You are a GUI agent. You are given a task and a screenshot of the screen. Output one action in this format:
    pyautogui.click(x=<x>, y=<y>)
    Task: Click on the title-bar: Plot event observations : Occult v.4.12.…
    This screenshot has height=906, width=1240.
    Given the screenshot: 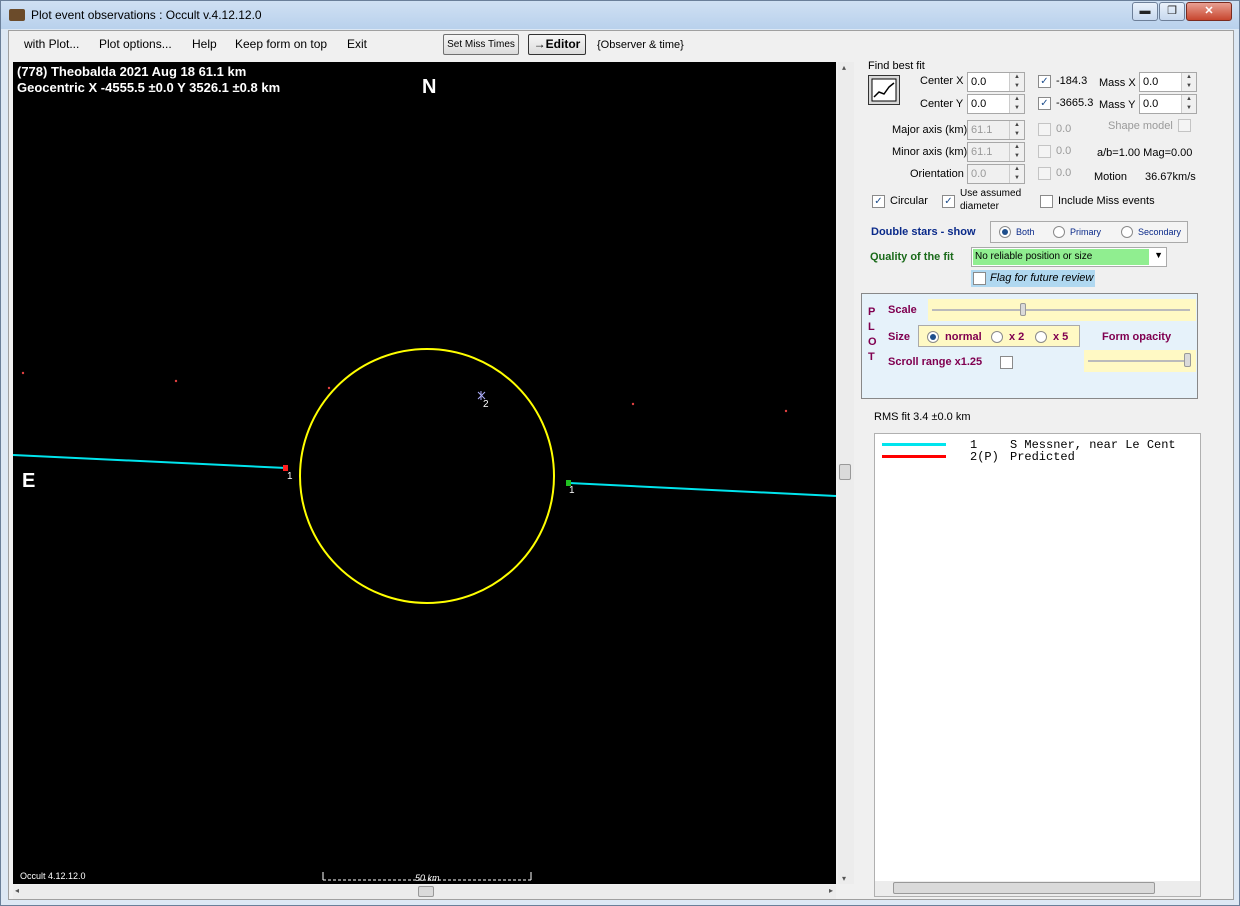 What is the action you would take?
    pyautogui.click(x=620, y=15)
    